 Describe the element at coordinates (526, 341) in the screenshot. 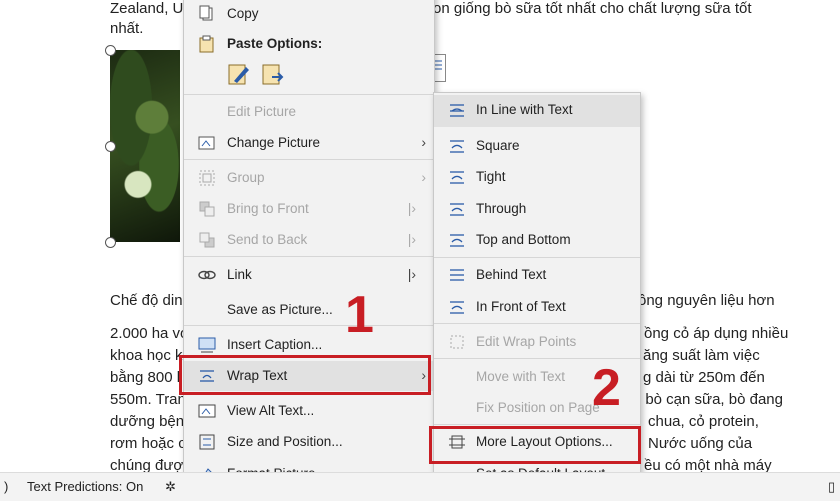

I see `menu-item-label: Edit Wrap Points` at that location.